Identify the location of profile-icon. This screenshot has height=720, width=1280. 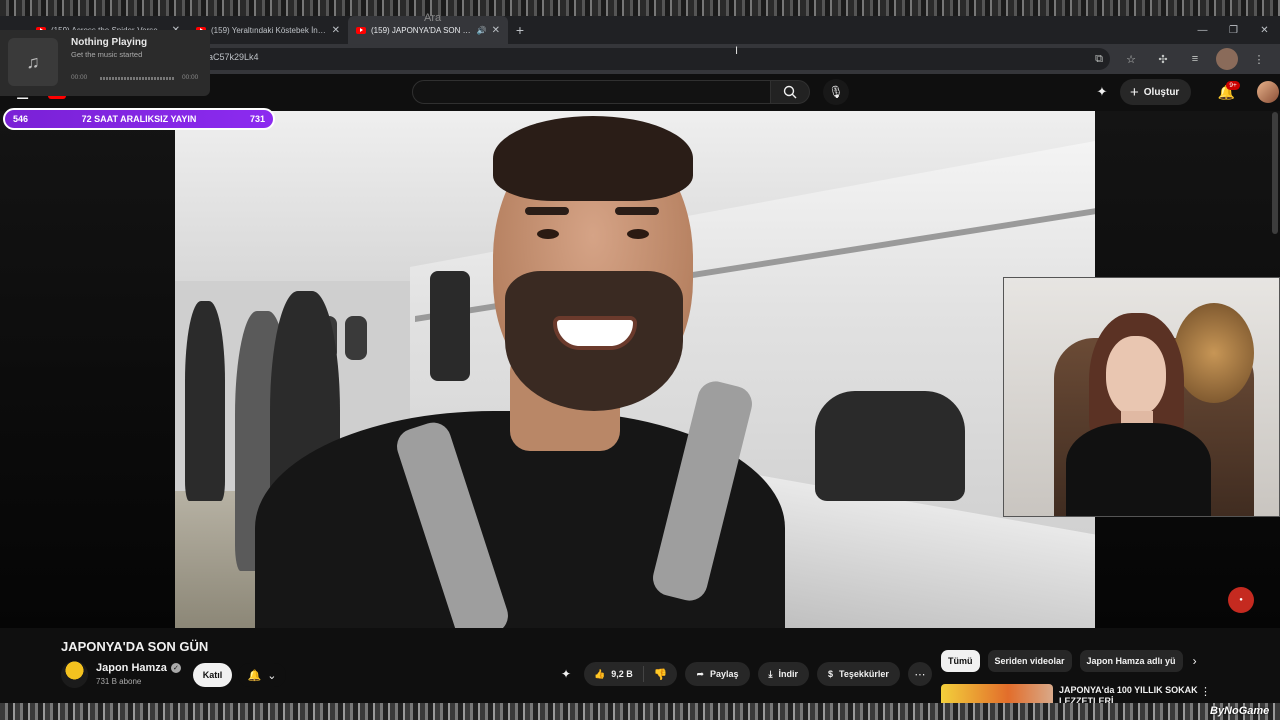
(1227, 59).